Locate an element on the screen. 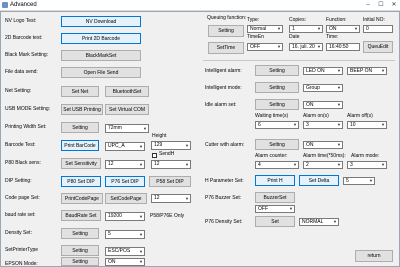  barcode-height-select: 129 ▼ is located at coordinates (171, 145).